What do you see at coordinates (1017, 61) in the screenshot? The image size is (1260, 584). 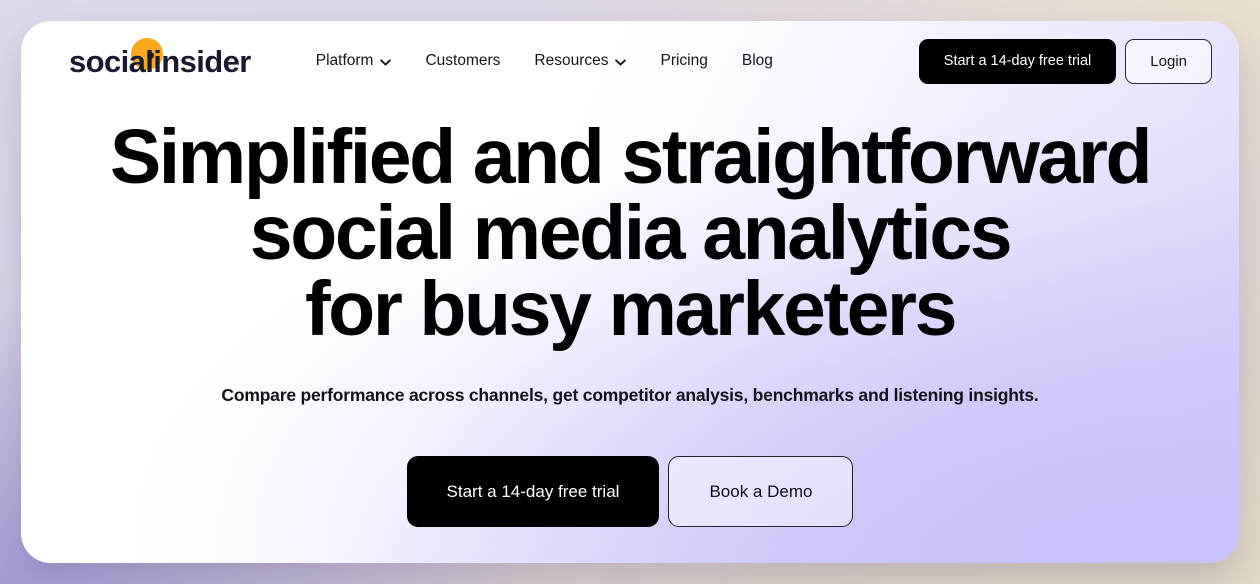 I see `header-start-trial-button: Start a 14-day free trial` at bounding box center [1017, 61].